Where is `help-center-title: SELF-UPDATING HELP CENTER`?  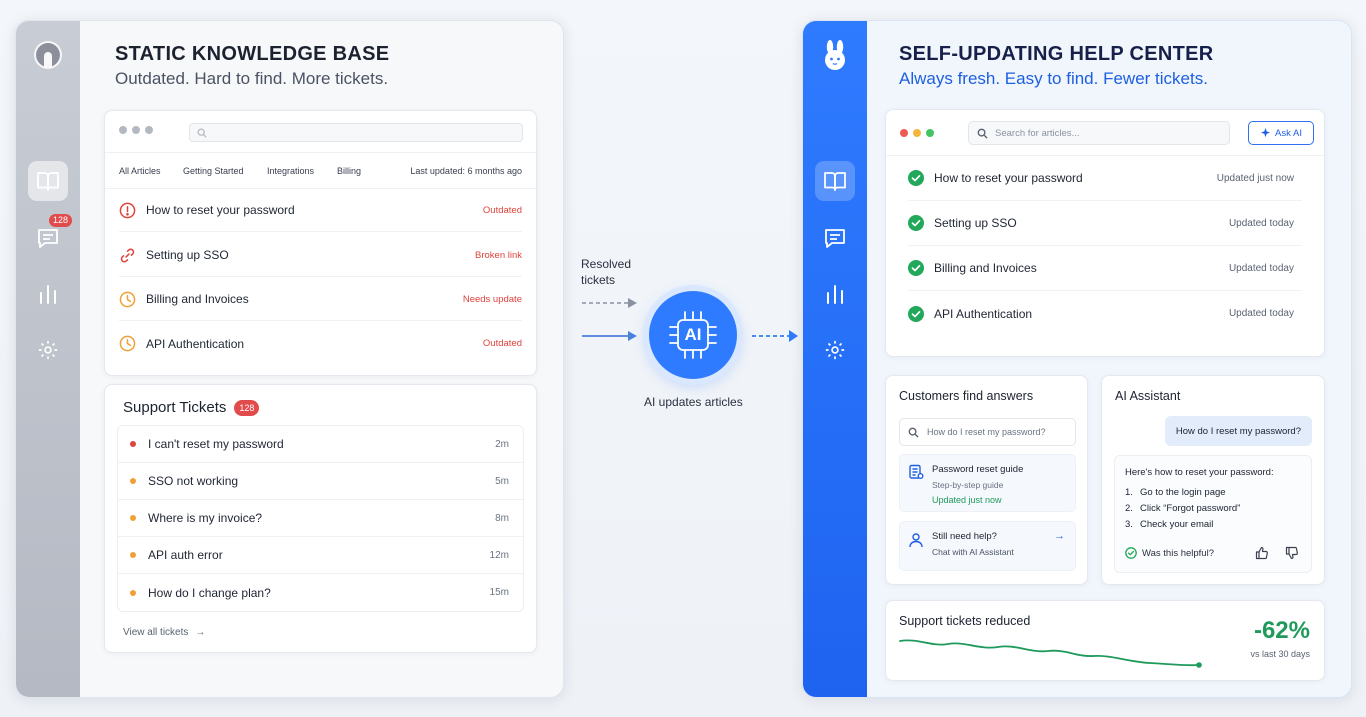 help-center-title: SELF-UPDATING HELP CENTER is located at coordinates (1056, 54).